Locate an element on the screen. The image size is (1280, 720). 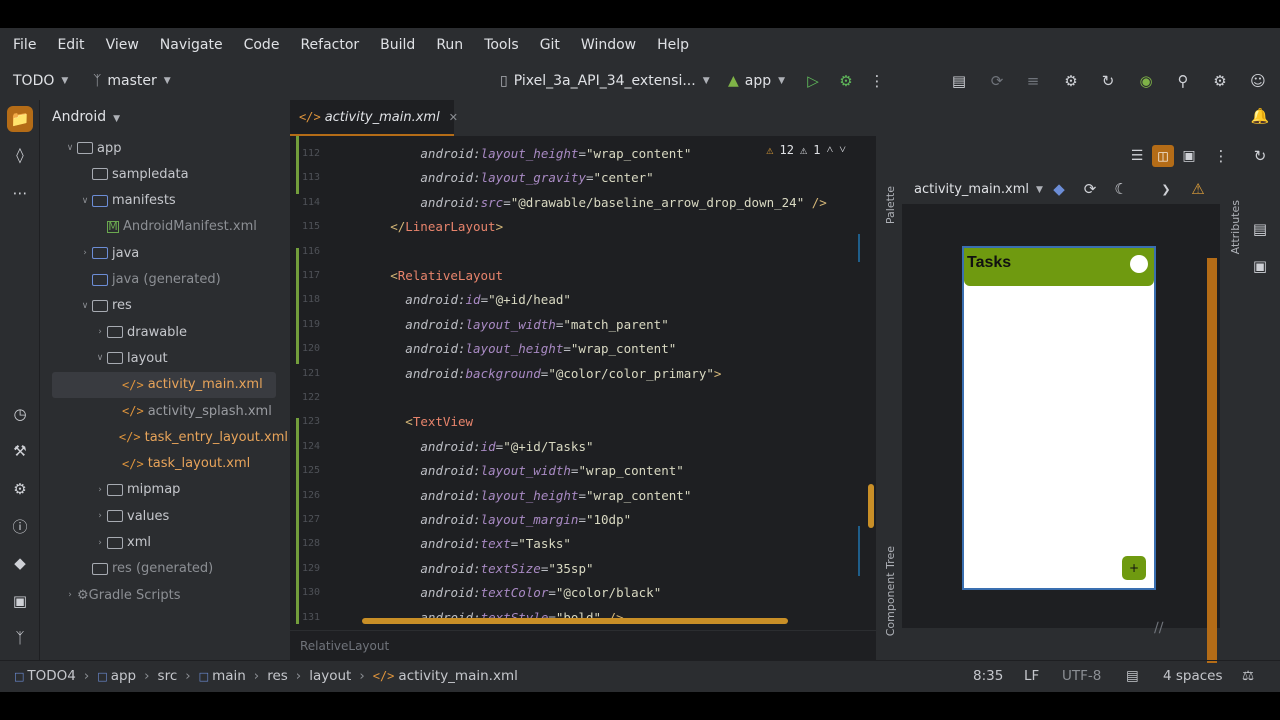
tree-item: res (generated) is located at coordinates (164, 569).